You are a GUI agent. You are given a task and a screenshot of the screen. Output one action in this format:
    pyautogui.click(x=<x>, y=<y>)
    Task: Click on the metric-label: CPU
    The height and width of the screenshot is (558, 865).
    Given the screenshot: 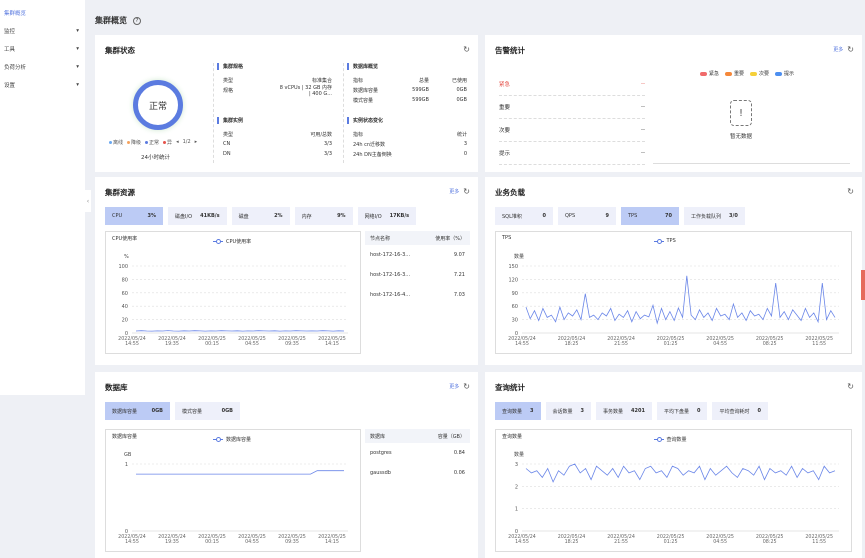 What is the action you would take?
    pyautogui.click(x=117, y=216)
    